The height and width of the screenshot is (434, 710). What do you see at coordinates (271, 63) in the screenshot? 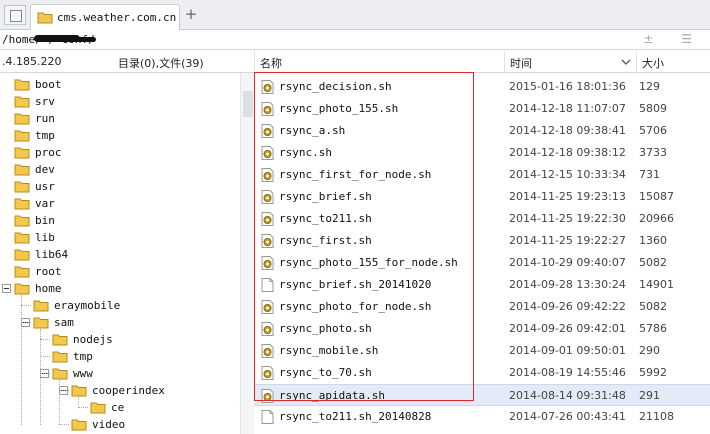
I see `column-name-header: 名称` at bounding box center [271, 63].